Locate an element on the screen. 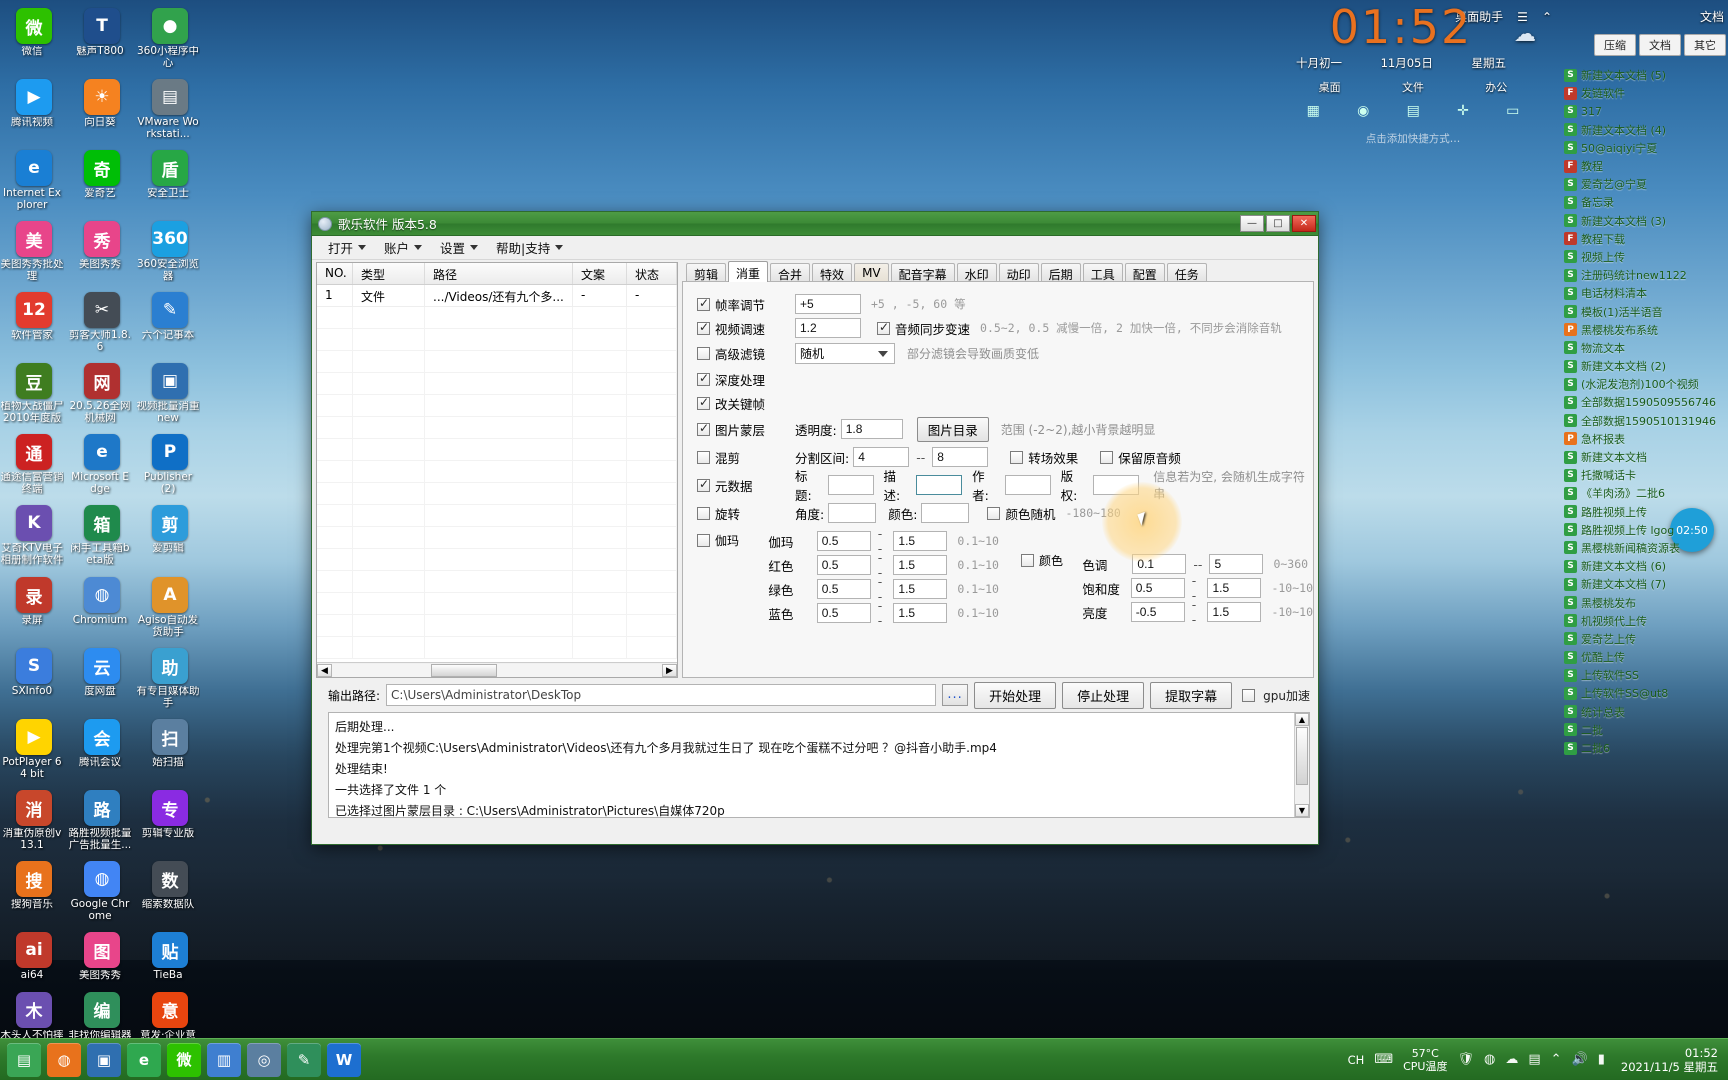 Image resolution: width=1728 pixels, height=1080 pixels. input-gamma-2-from is located at coordinates (843, 589).